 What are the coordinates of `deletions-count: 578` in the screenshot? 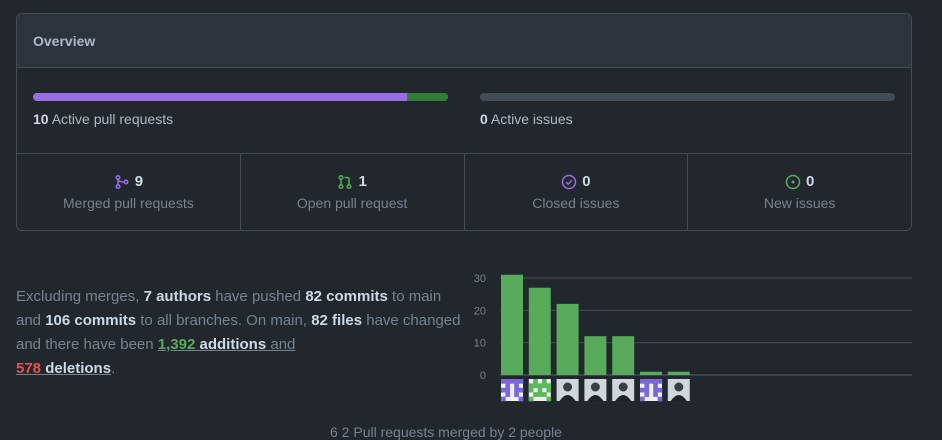 It's located at (29, 368).